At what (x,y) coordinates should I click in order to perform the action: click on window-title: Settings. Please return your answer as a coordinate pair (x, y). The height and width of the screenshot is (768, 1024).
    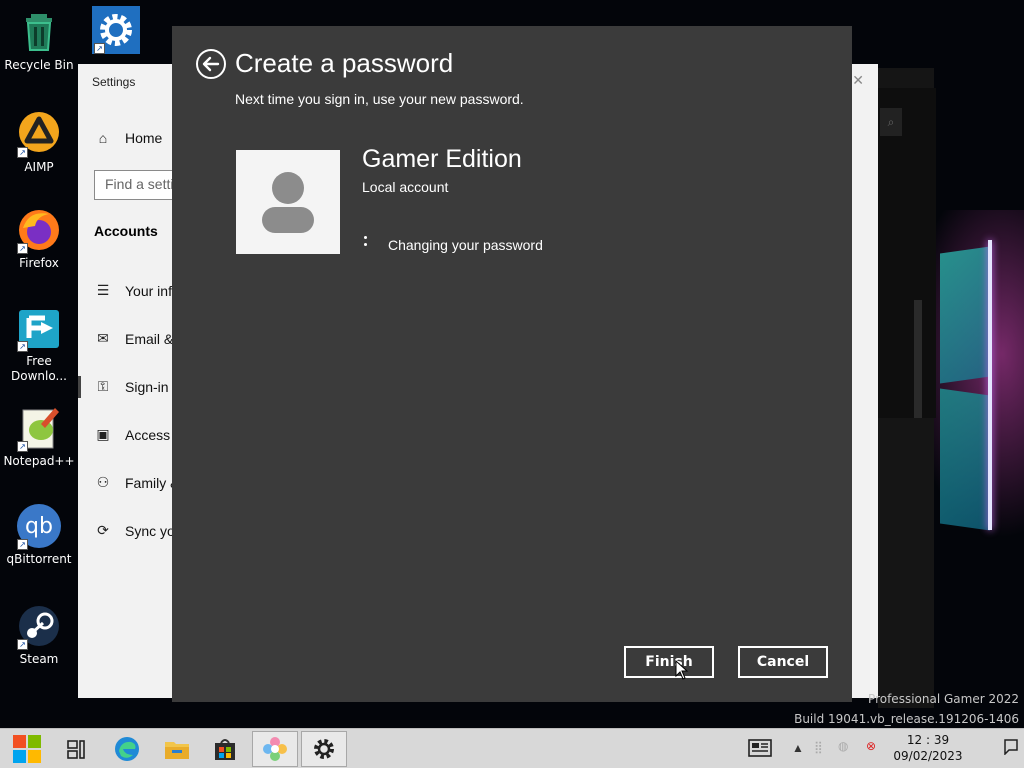
    Looking at the image, I should click on (114, 82).